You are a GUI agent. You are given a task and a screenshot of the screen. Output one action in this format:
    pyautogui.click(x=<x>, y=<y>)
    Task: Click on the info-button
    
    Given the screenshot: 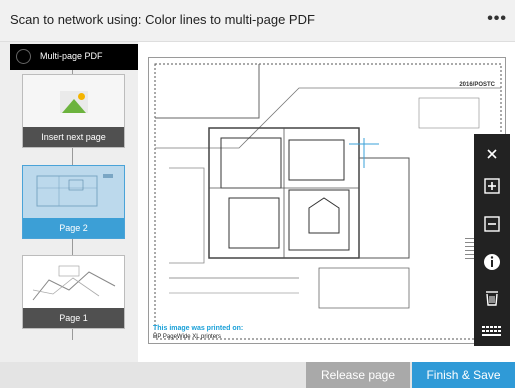 What is the action you would take?
    pyautogui.click(x=492, y=262)
    